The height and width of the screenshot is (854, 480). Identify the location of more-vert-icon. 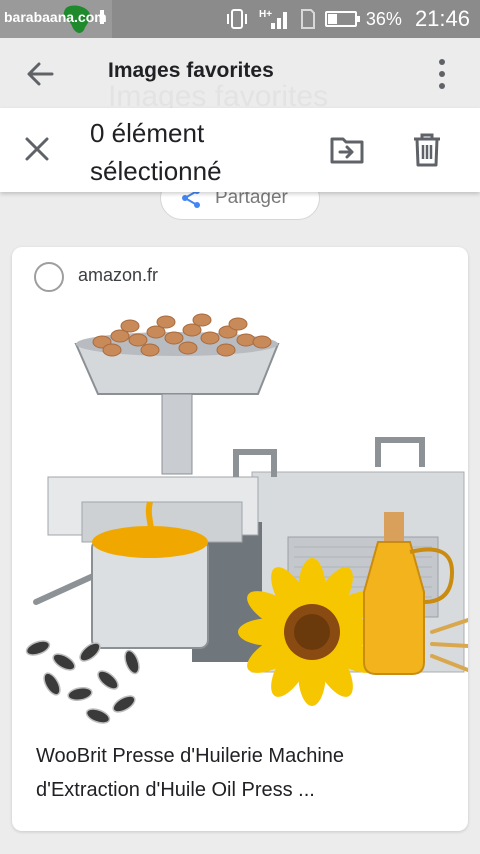
(442, 74).